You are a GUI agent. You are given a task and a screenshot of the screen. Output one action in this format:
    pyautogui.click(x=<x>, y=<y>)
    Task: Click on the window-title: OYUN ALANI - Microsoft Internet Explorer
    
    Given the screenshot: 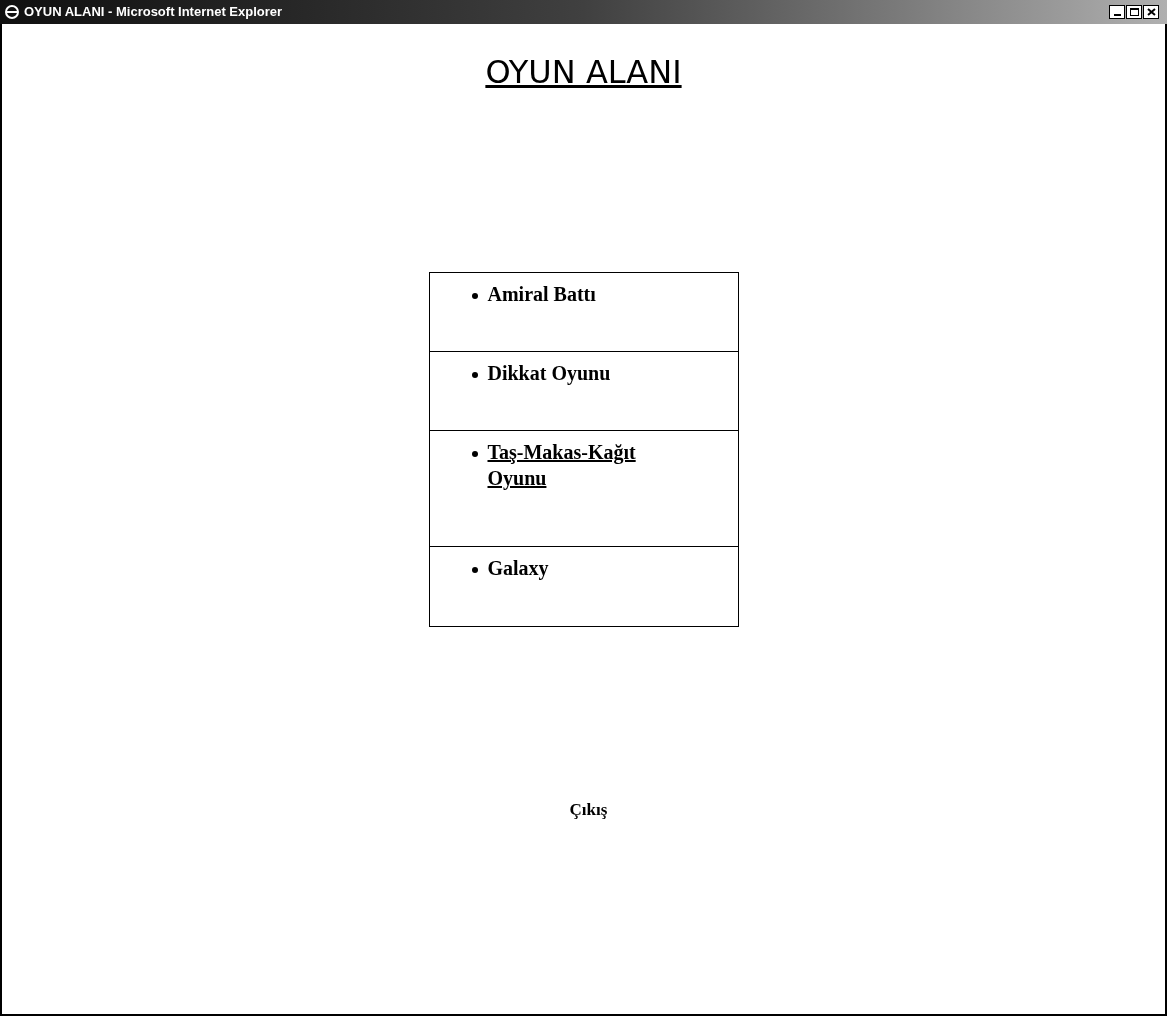 What is the action you would take?
    pyautogui.click(x=153, y=12)
    